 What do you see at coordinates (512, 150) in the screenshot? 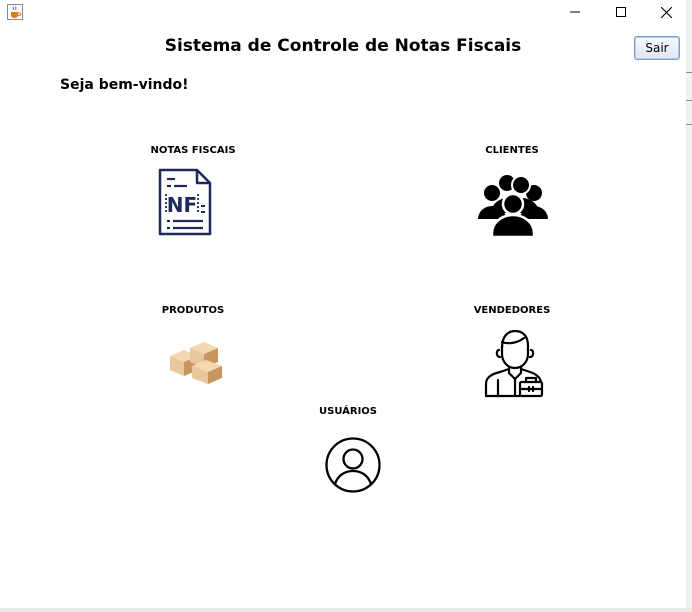
I see `module-label-clientes: CLIENTES` at bounding box center [512, 150].